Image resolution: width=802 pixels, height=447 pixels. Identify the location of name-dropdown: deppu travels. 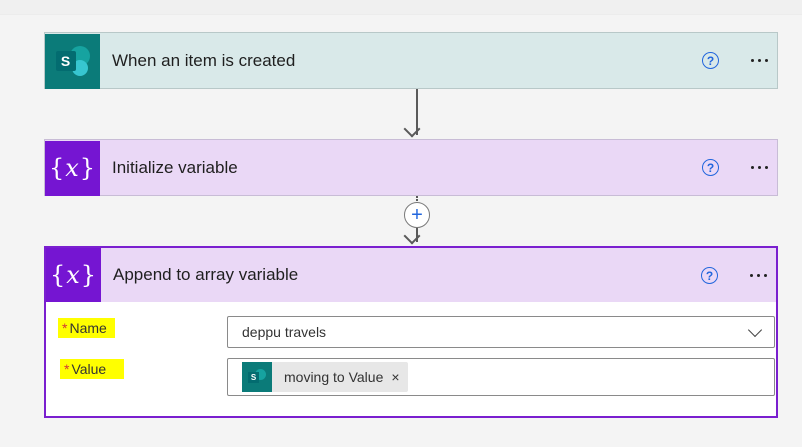
(501, 332).